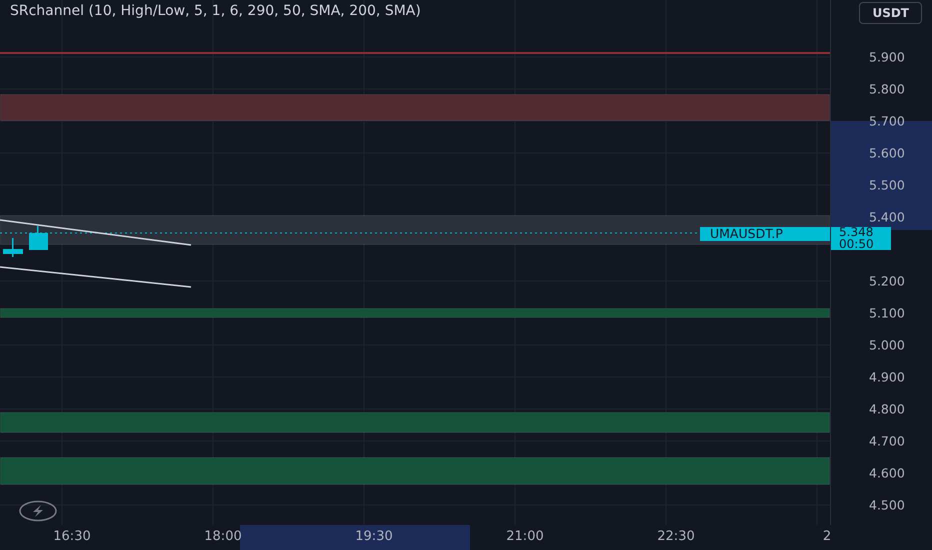 This screenshot has height=550, width=932. Describe the element at coordinates (890, 13) in the screenshot. I see `currency-button: USDT` at that location.